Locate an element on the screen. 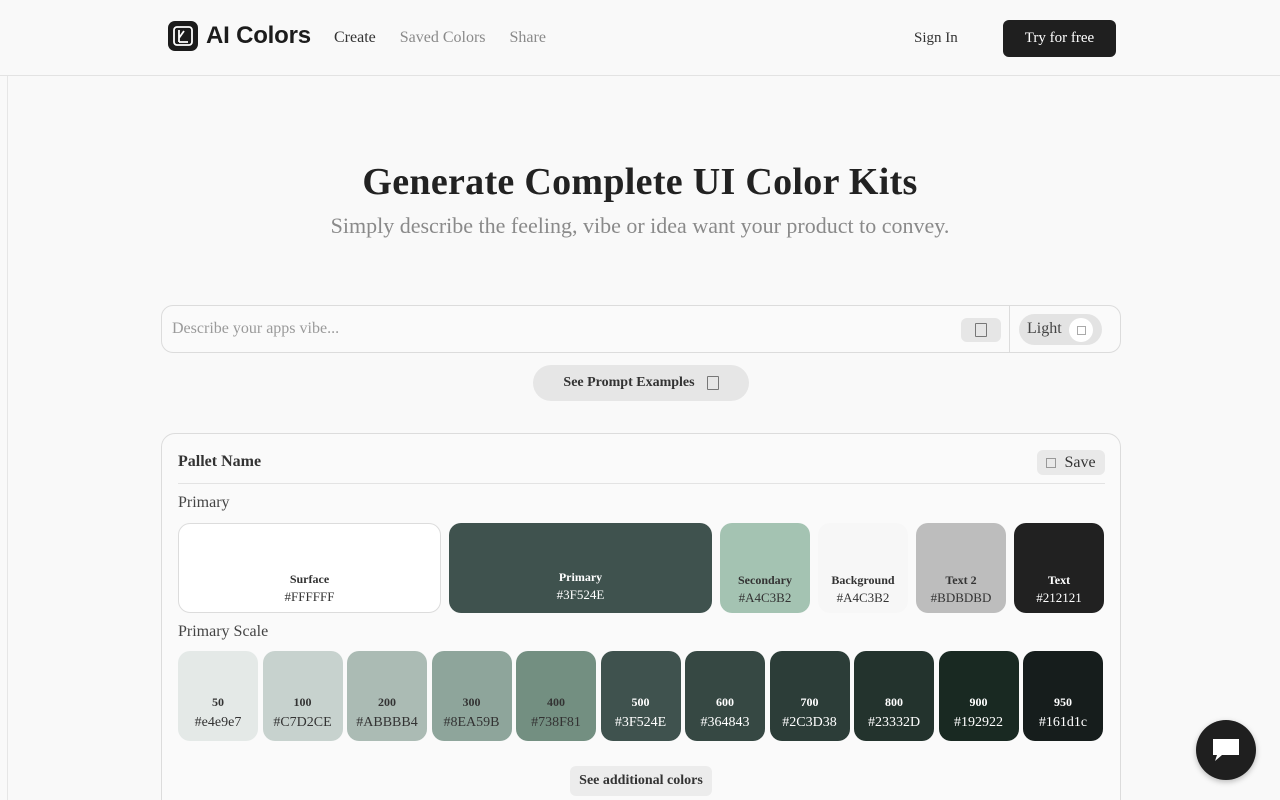 The width and height of the screenshot is (1280, 800). scale-swatch-800: 800 #23332D is located at coordinates (894, 696).